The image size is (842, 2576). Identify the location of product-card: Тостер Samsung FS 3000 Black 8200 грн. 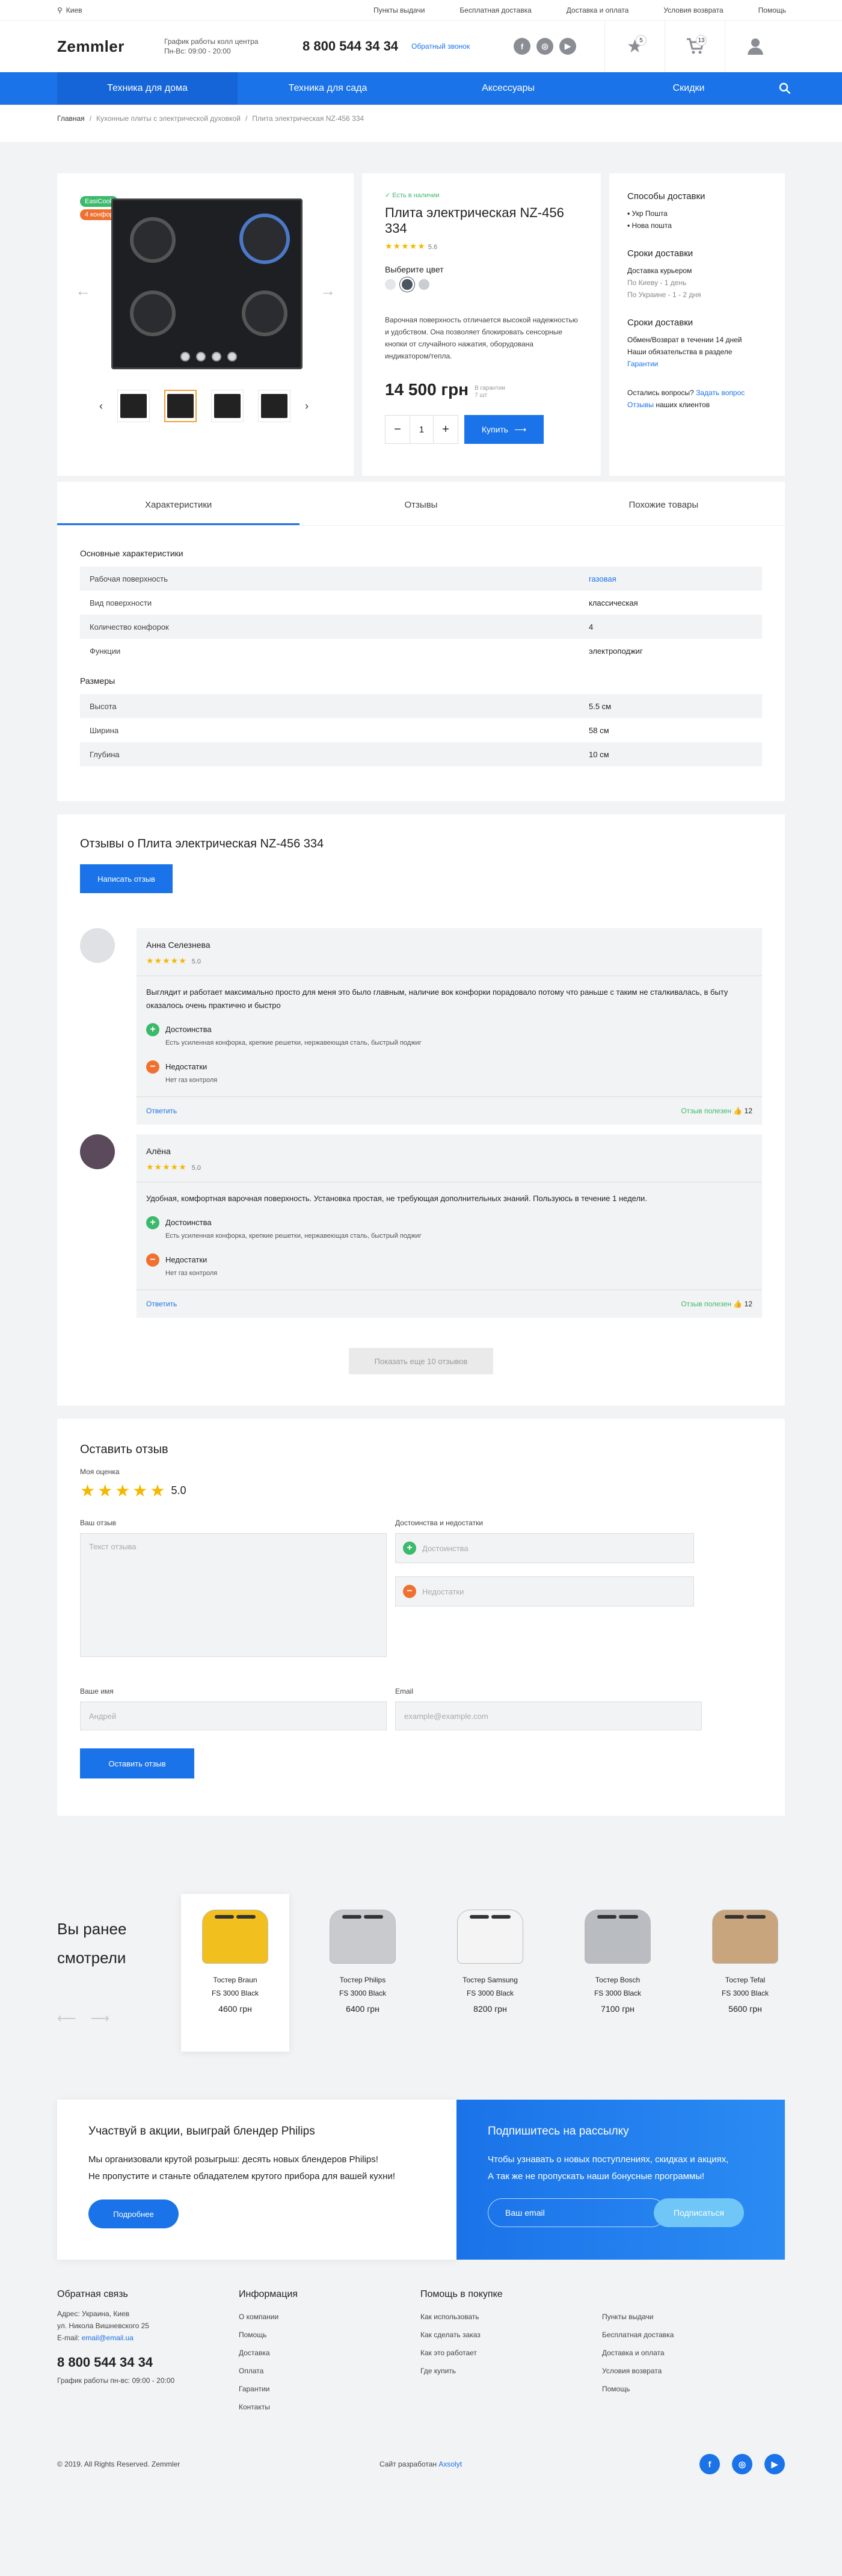
(490, 1973).